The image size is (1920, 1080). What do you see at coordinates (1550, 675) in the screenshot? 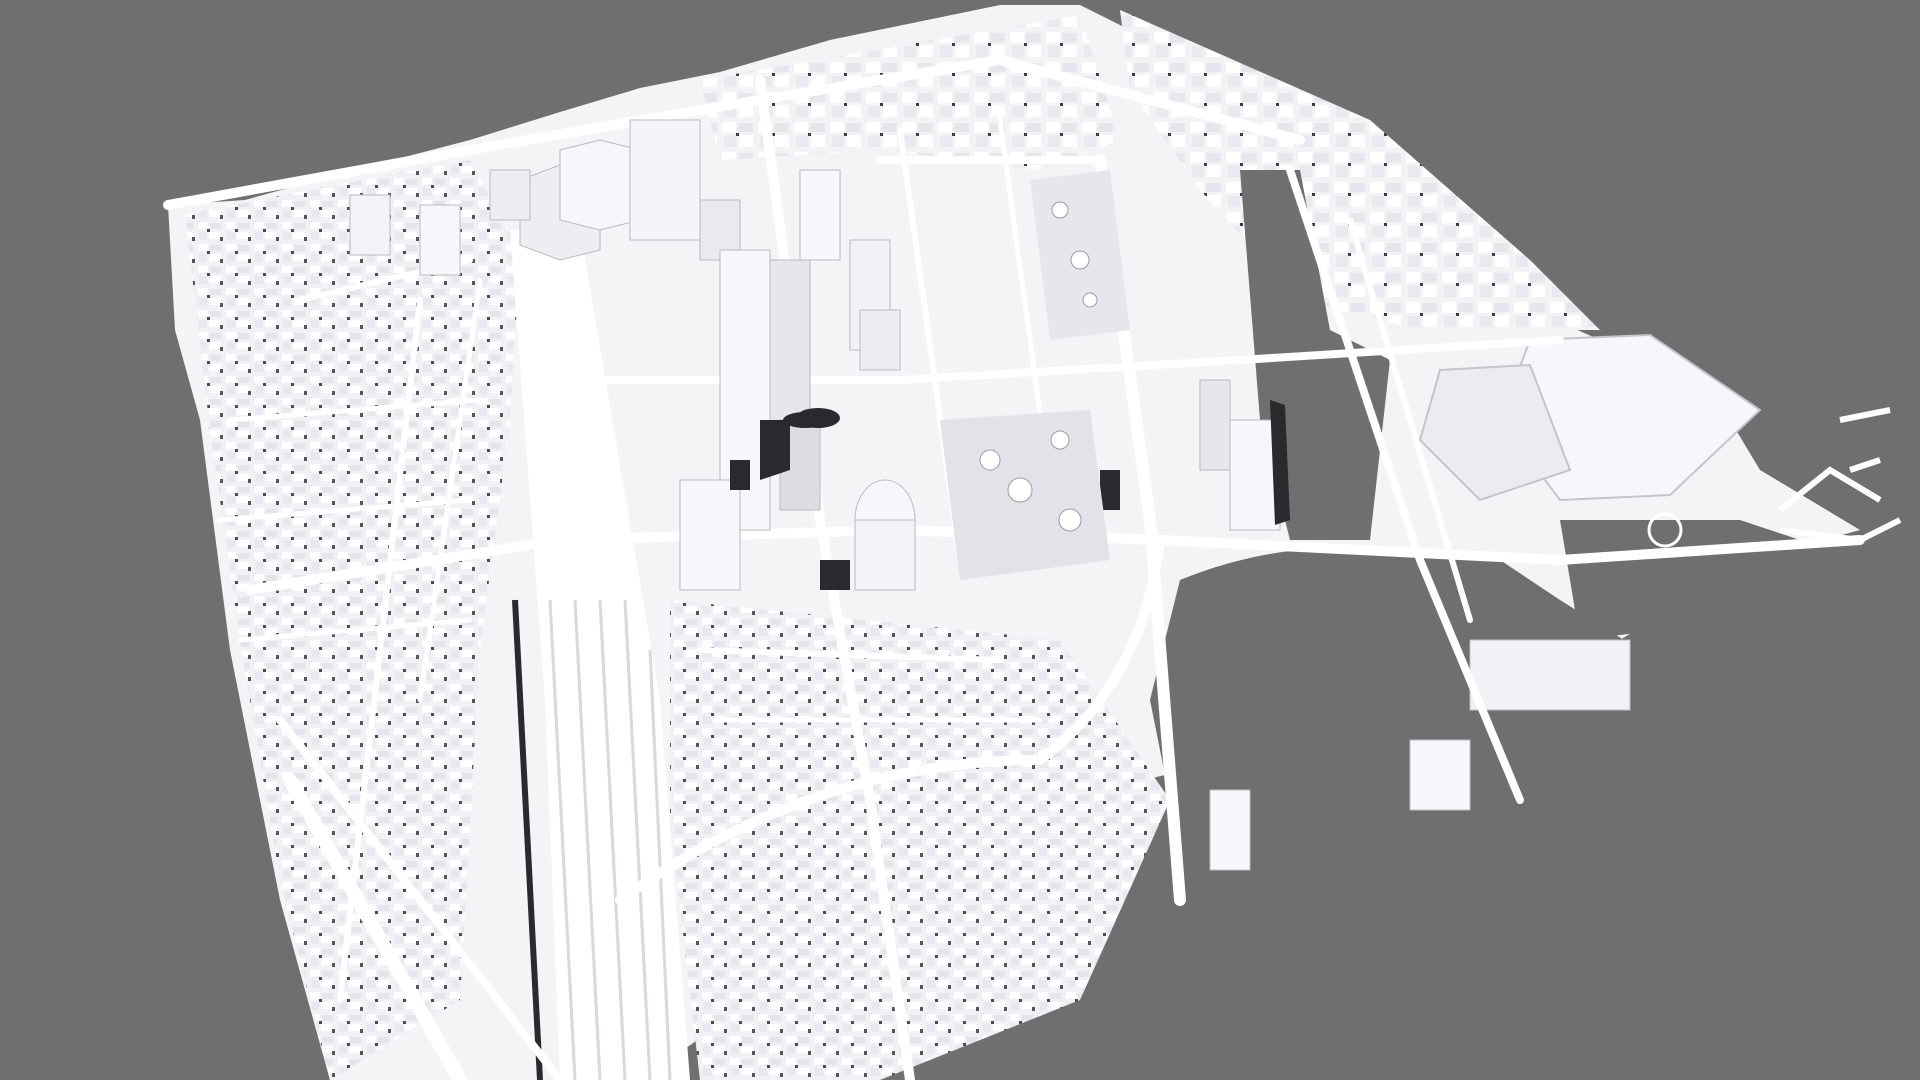
I see `exhibition-annex` at bounding box center [1550, 675].